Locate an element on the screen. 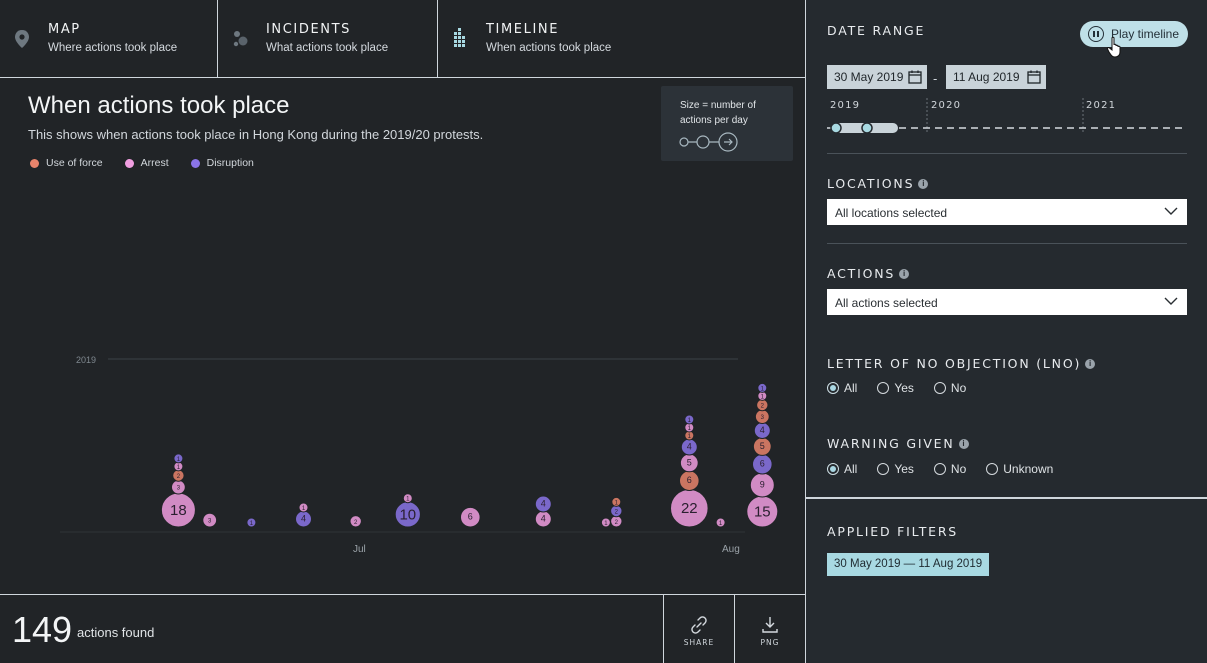 This screenshot has height=663, width=1207. lno-radio-all: All is located at coordinates (842, 388).